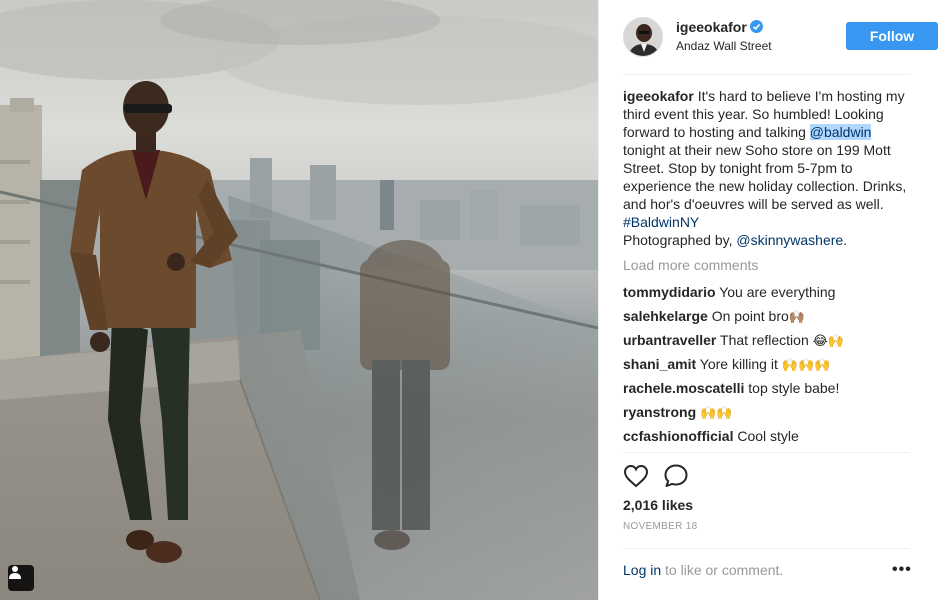 The image size is (940, 600). I want to click on list-item: tommydidario You are everything, so click(768, 295).